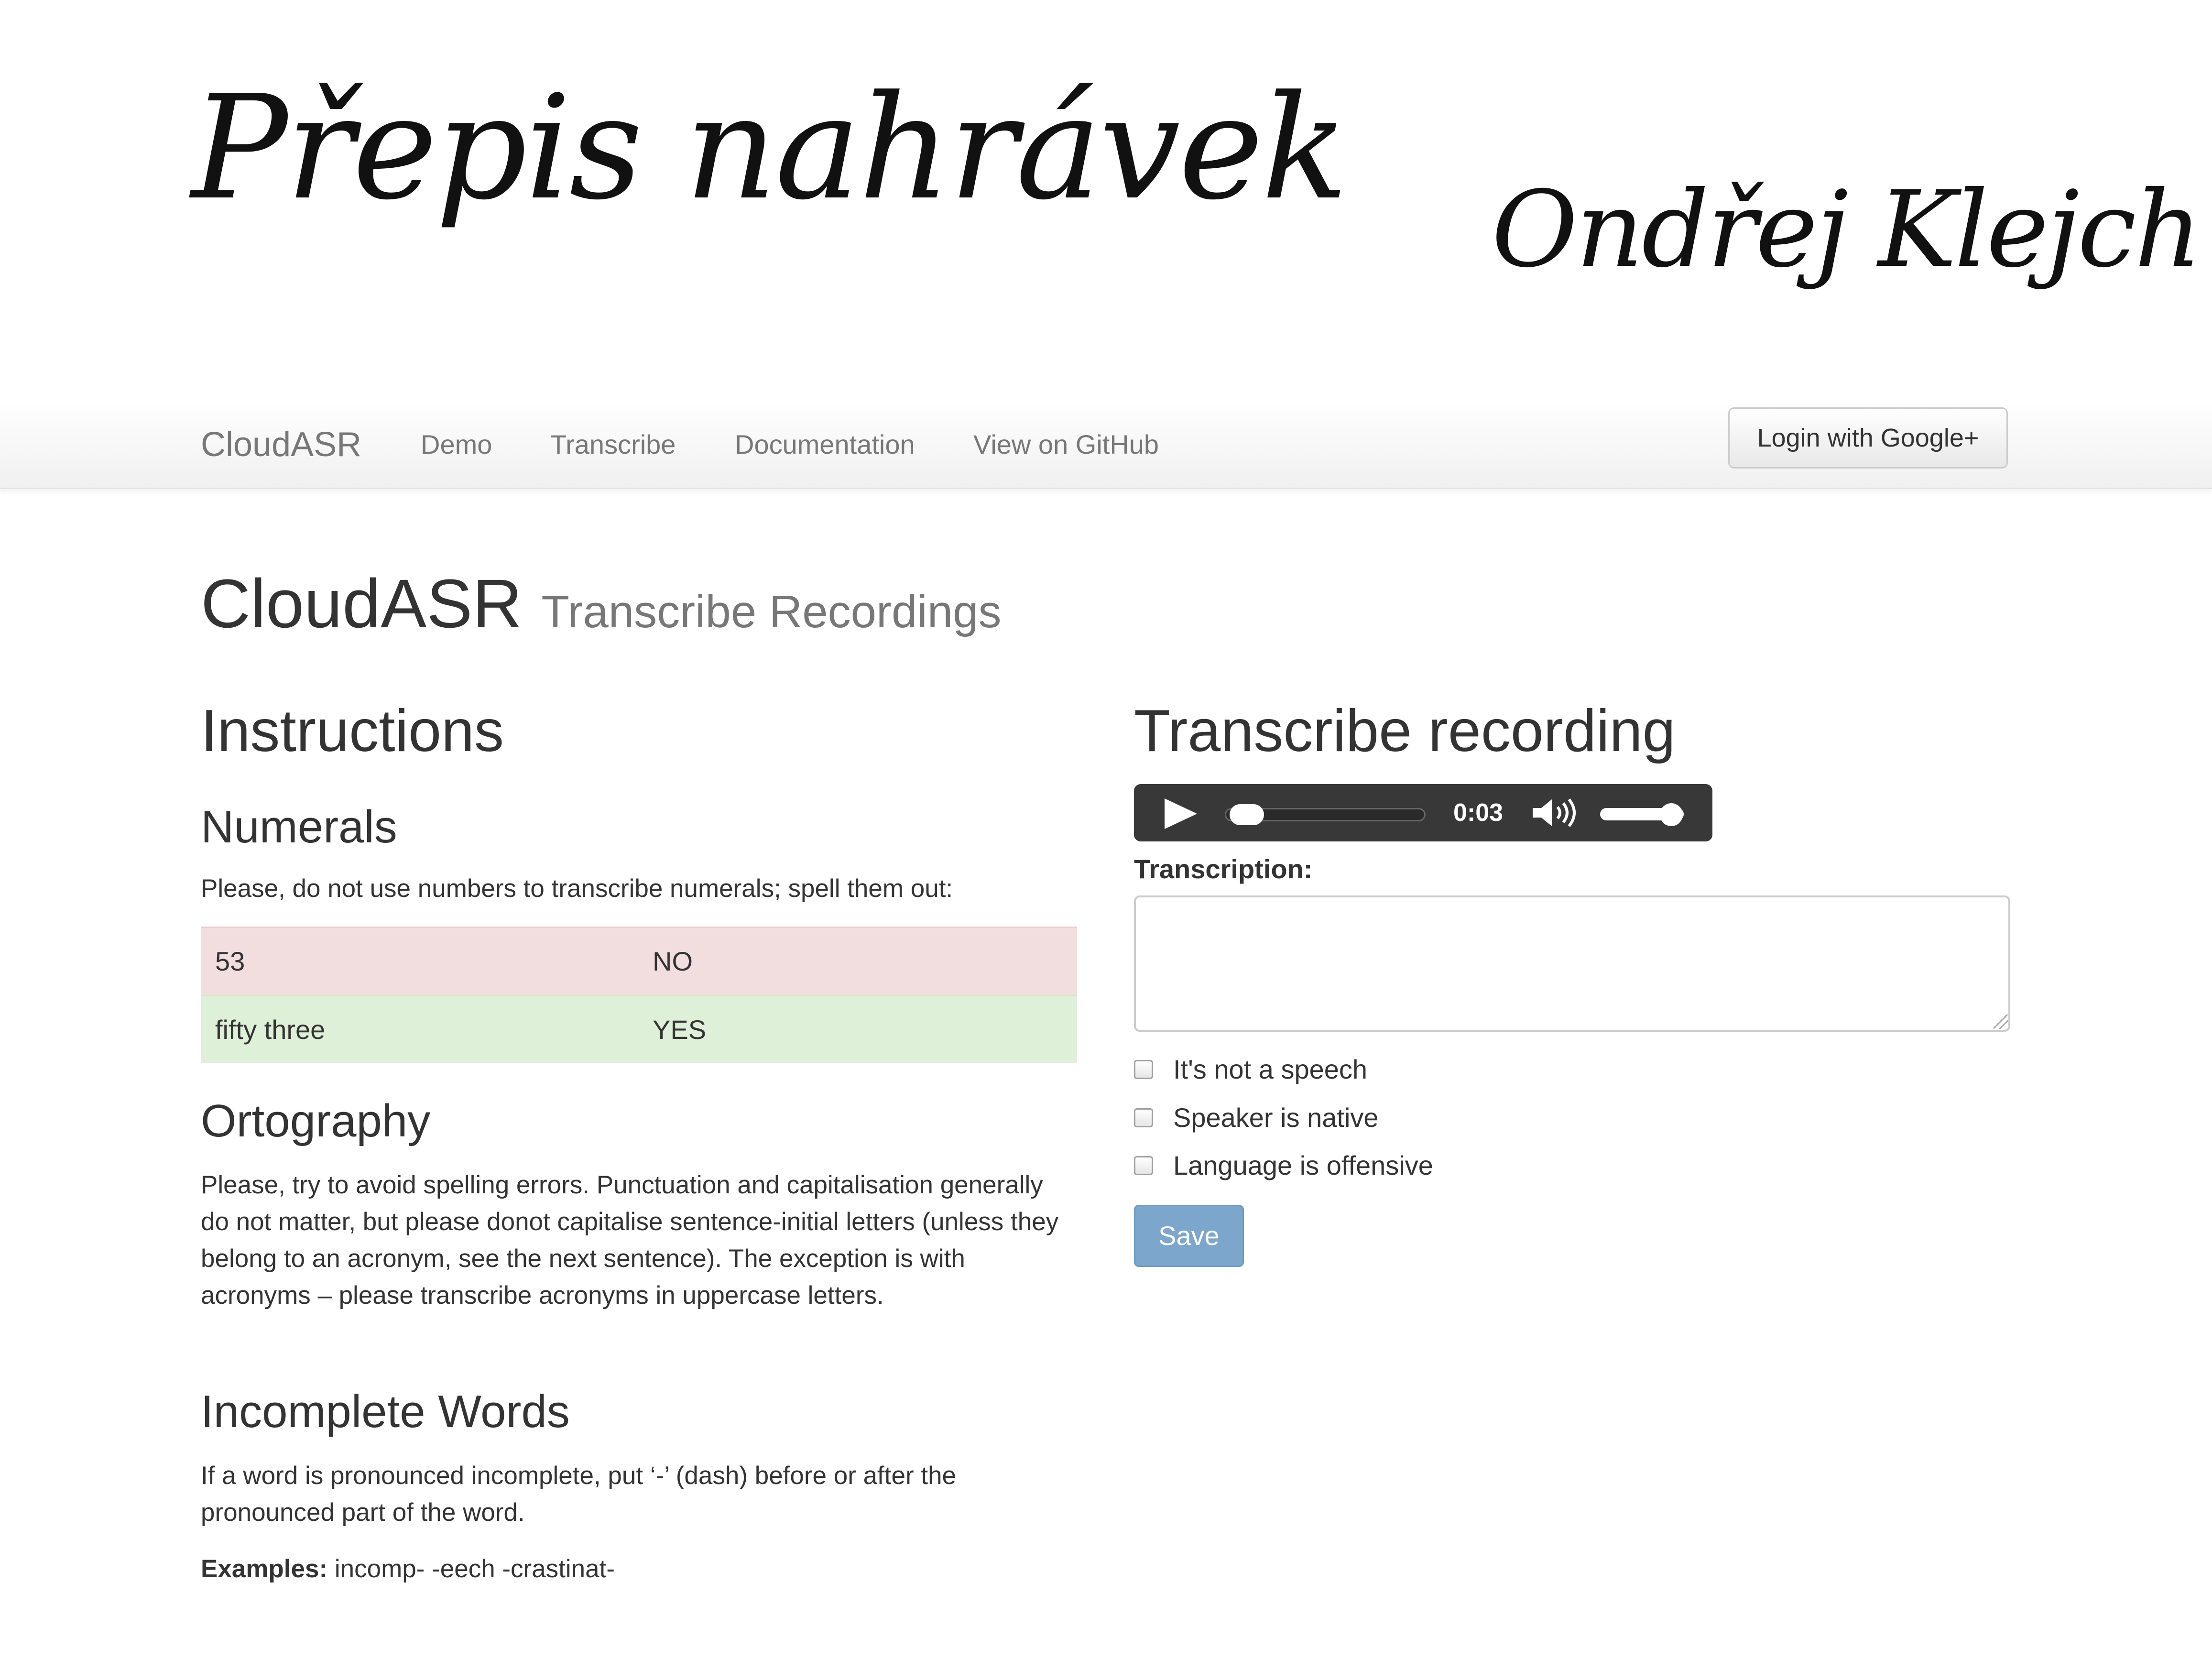  Describe the element at coordinates (270, 1030) in the screenshot. I see `table-cell-example: fifty three` at that location.